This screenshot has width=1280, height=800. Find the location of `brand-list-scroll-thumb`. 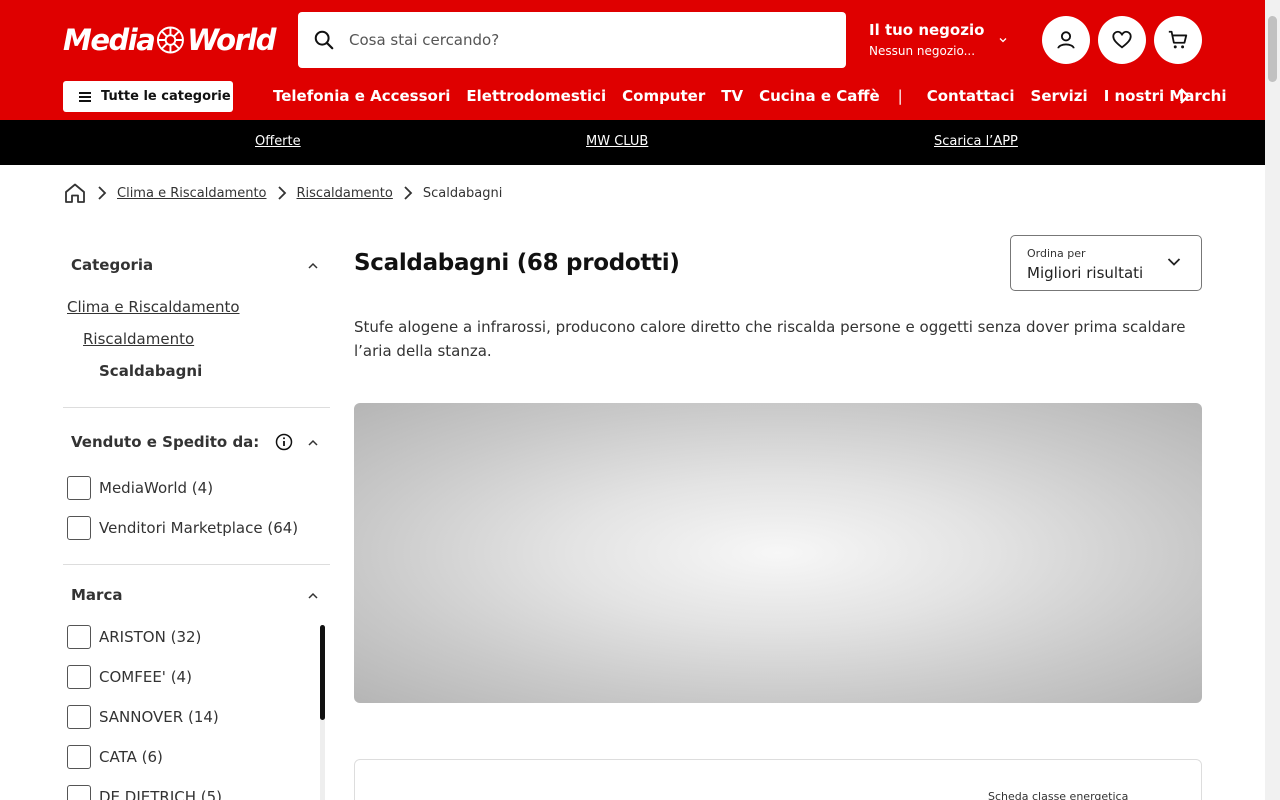

brand-list-scroll-thumb is located at coordinates (322, 672).